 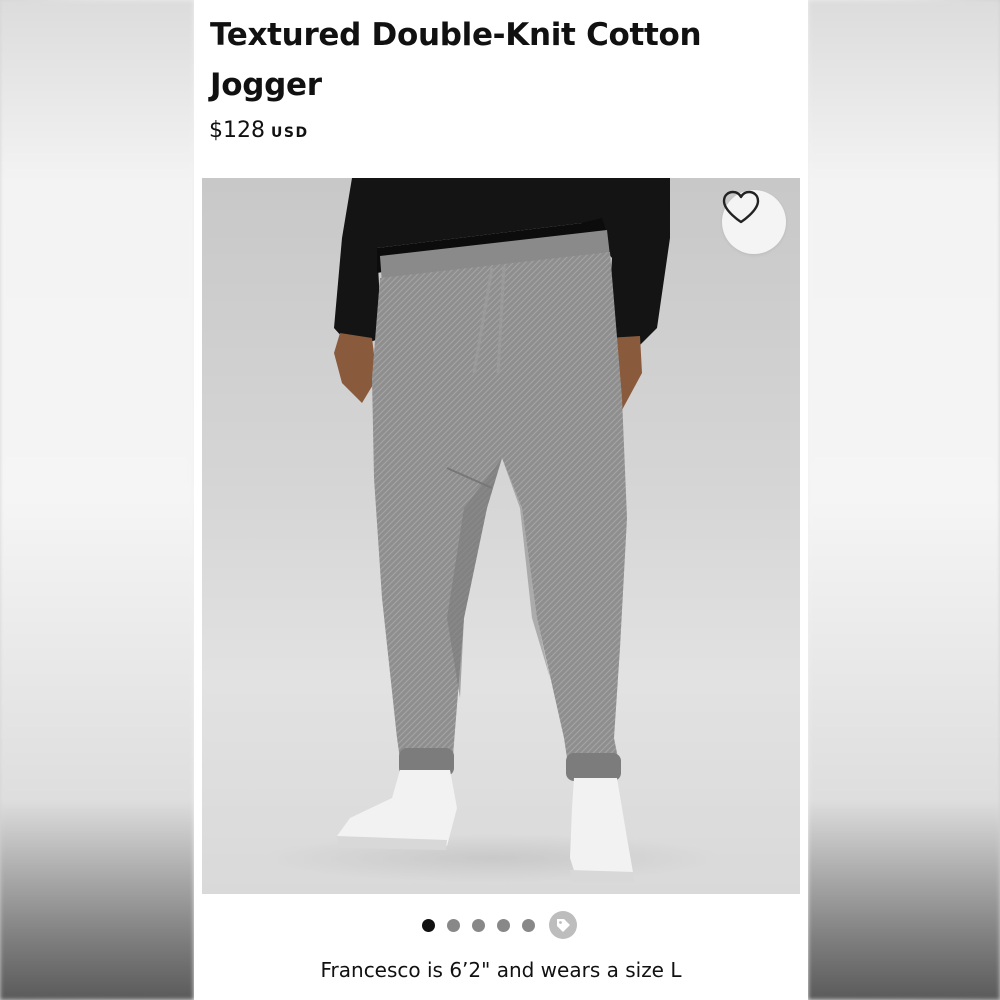 I want to click on heart-icon, so click(x=741, y=207).